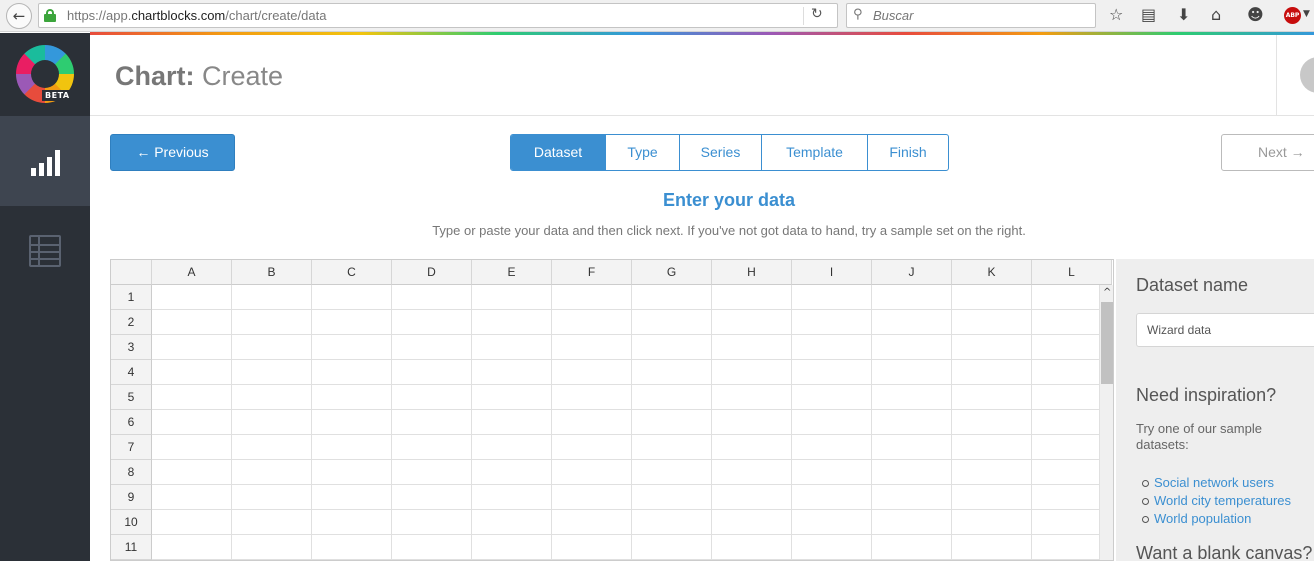 This screenshot has width=1314, height=564. What do you see at coordinates (352, 272) in the screenshot?
I see `column-header: C` at bounding box center [352, 272].